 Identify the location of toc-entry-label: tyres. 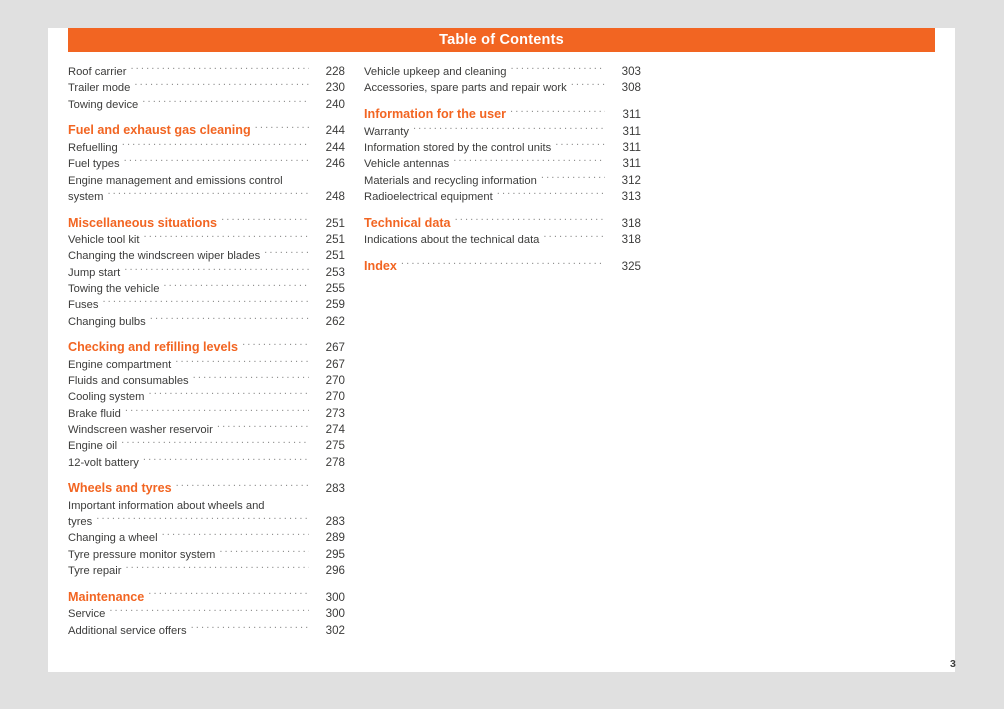
(80, 522).